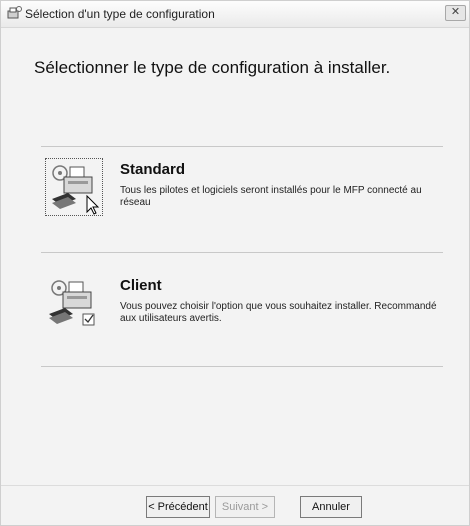  What do you see at coordinates (178, 507) in the screenshot?
I see `back-button: < Précédent` at bounding box center [178, 507].